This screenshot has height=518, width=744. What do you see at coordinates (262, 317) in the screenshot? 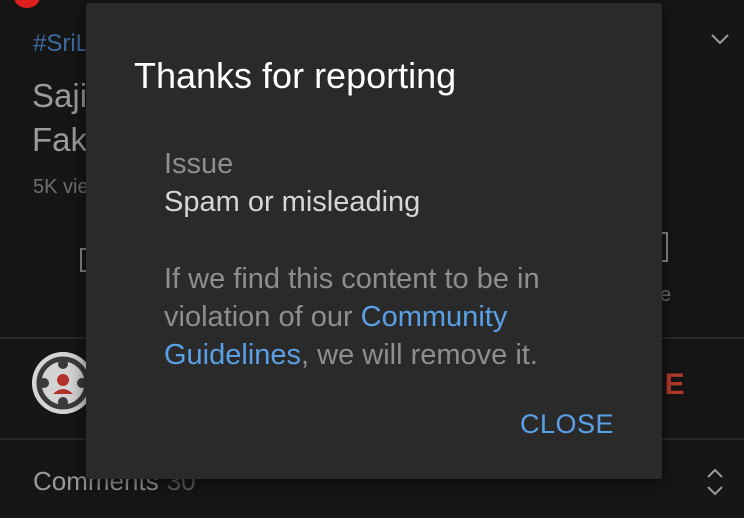
I see `message-line2-text: violation of our` at bounding box center [262, 317].